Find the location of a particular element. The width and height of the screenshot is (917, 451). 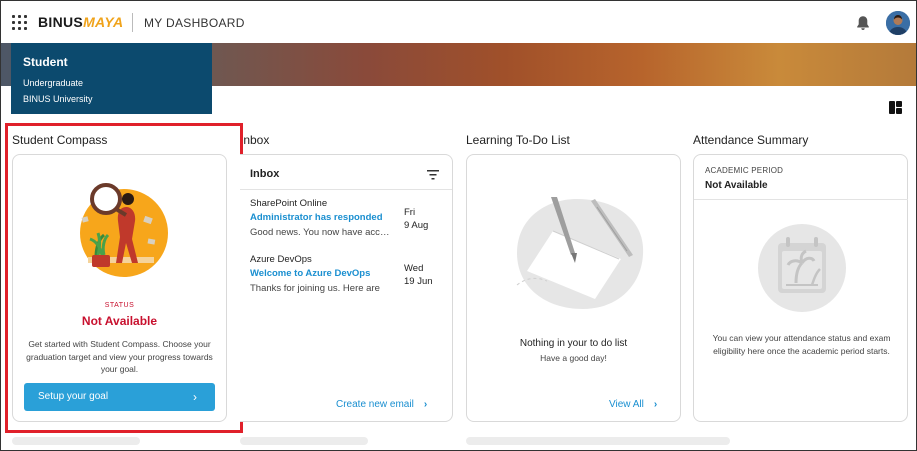

binusmaya-logo: BINUSMAYA is located at coordinates (80, 22).